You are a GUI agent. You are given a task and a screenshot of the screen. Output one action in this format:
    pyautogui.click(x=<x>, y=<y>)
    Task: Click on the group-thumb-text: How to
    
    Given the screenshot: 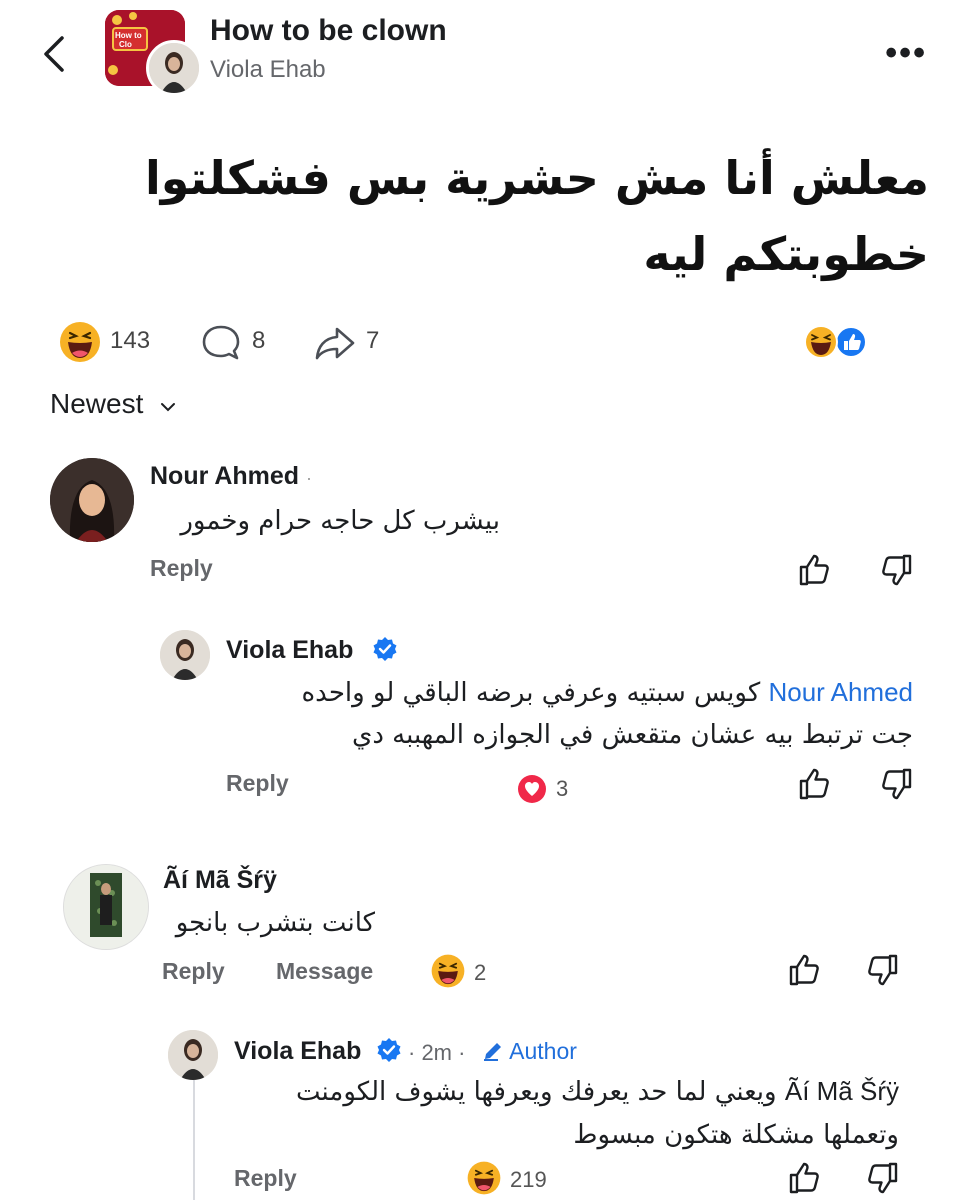 What is the action you would take?
    pyautogui.click(x=128, y=35)
    